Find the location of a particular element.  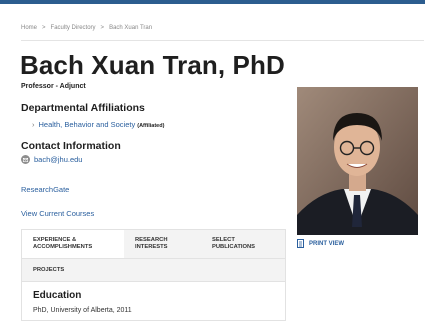

email-icon is located at coordinates (25, 159).